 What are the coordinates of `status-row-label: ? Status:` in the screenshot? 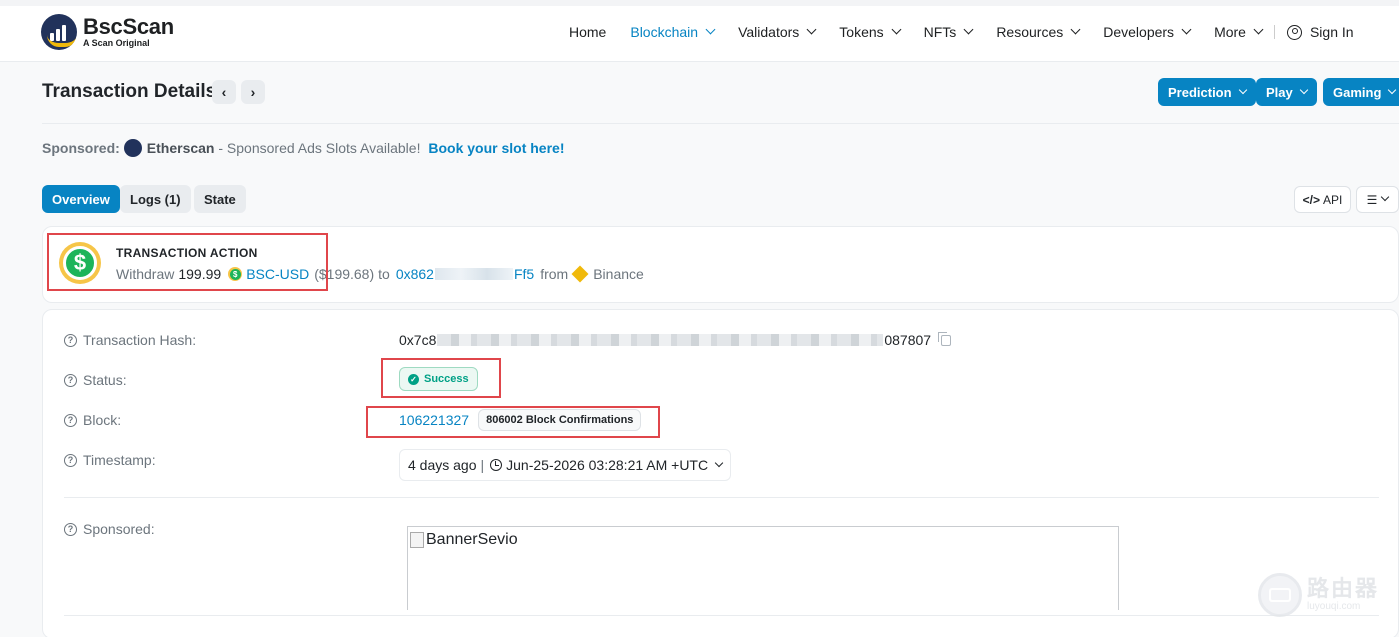 It's located at (95, 380).